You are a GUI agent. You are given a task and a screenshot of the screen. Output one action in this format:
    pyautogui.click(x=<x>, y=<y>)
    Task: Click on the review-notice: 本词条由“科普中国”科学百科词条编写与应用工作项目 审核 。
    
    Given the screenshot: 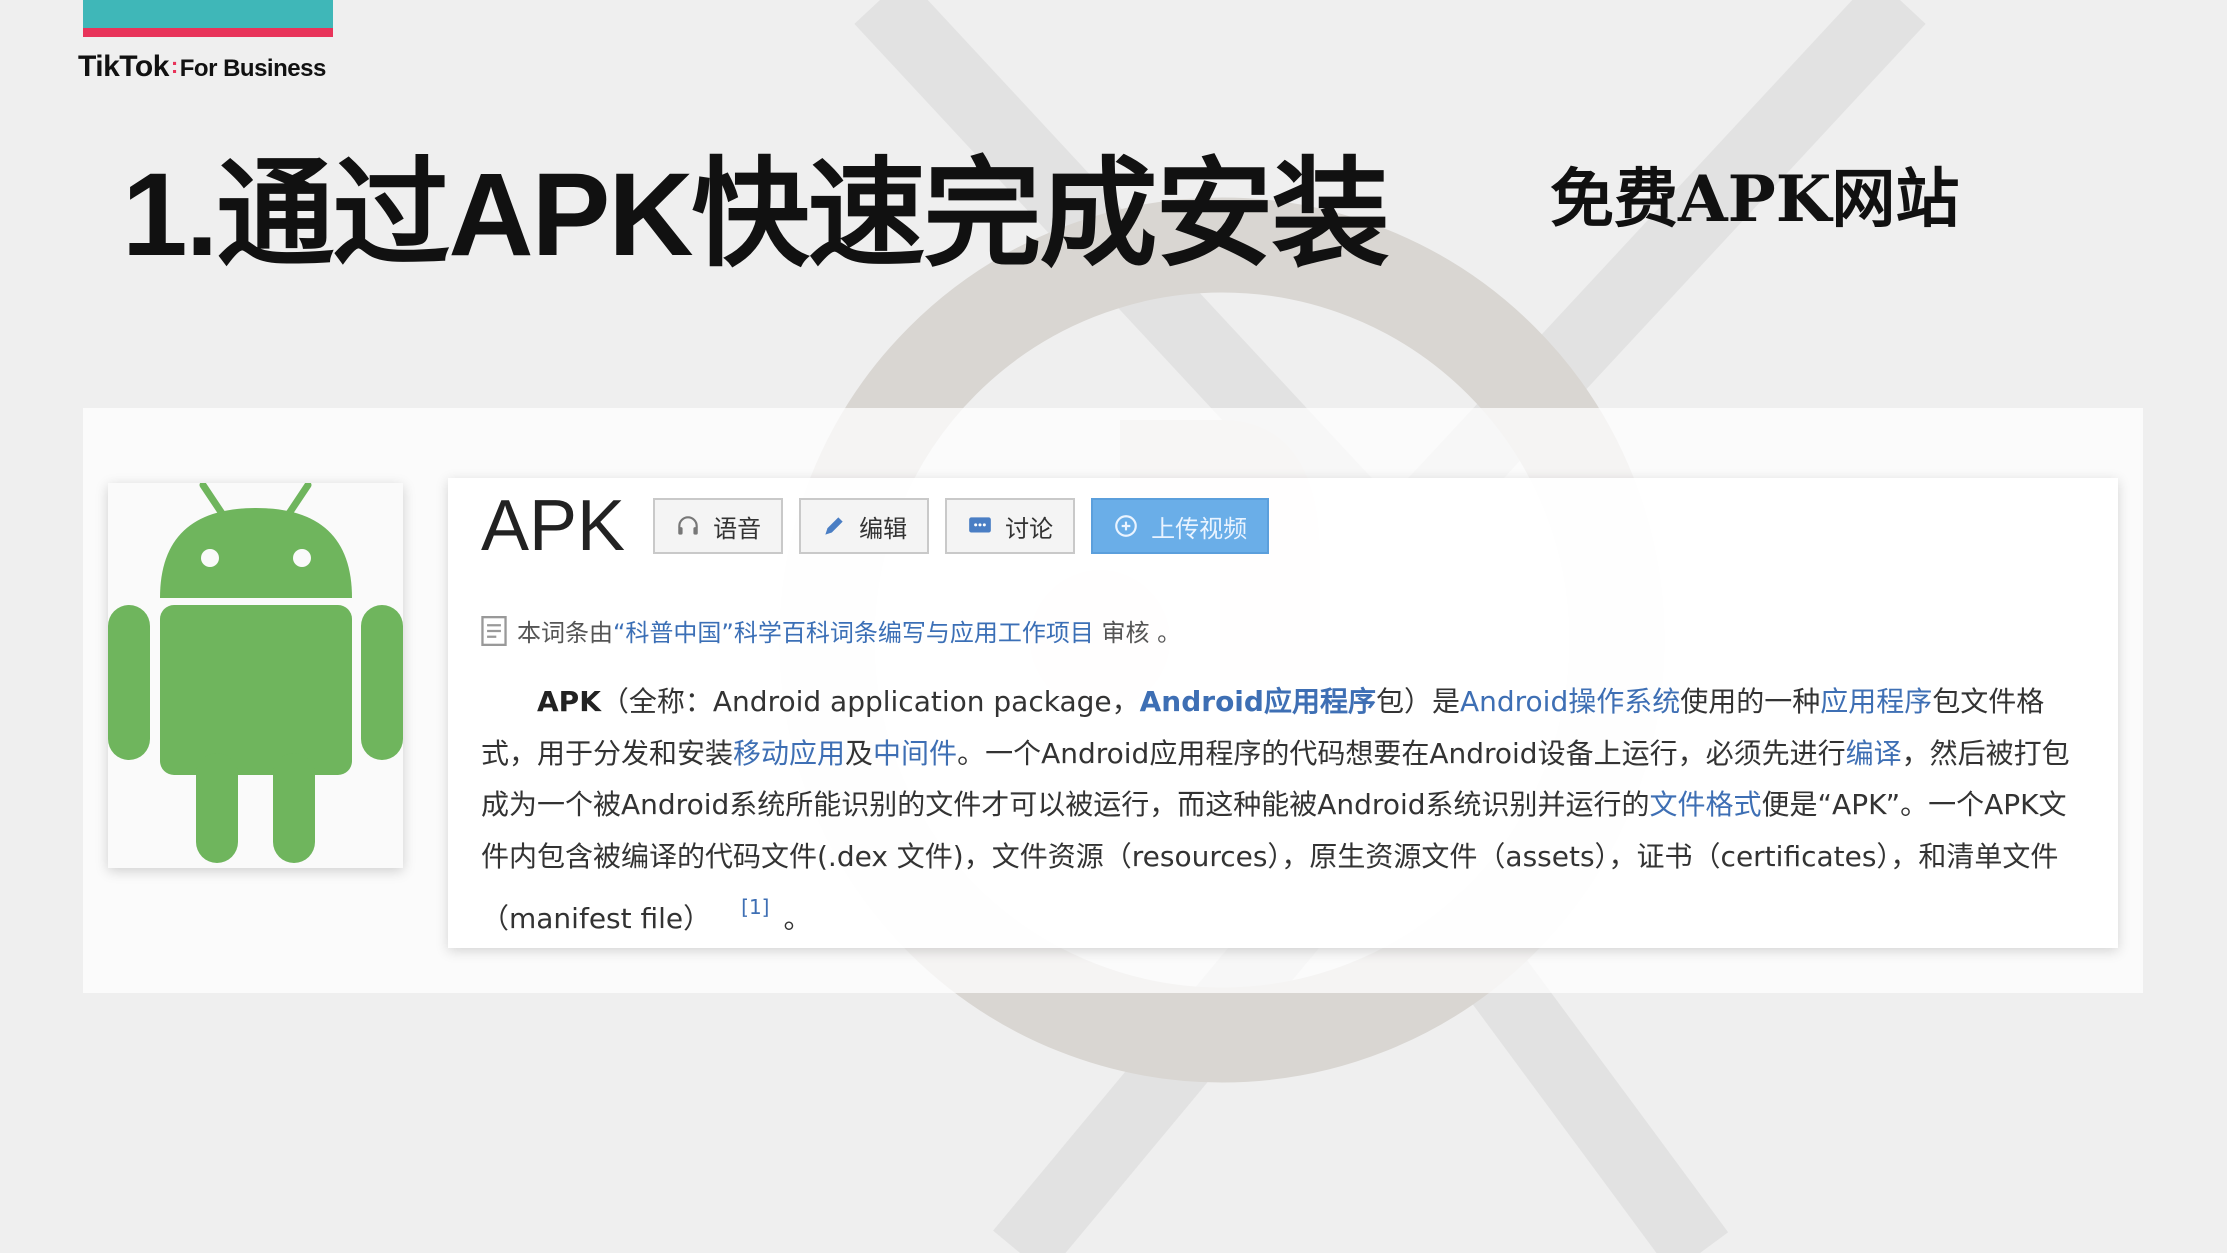 What is the action you would take?
    pyautogui.click(x=831, y=630)
    